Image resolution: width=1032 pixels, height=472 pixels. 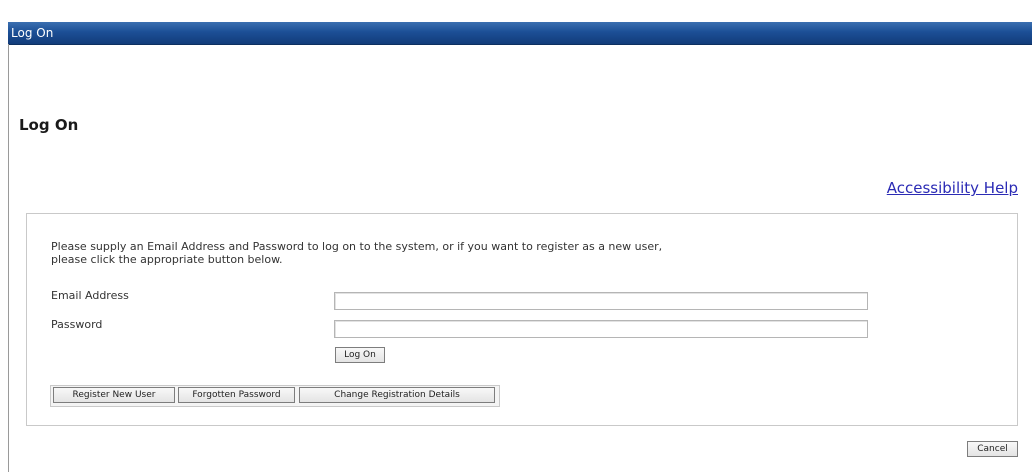 What do you see at coordinates (520, 33) in the screenshot?
I see `title-bar: Log On` at bounding box center [520, 33].